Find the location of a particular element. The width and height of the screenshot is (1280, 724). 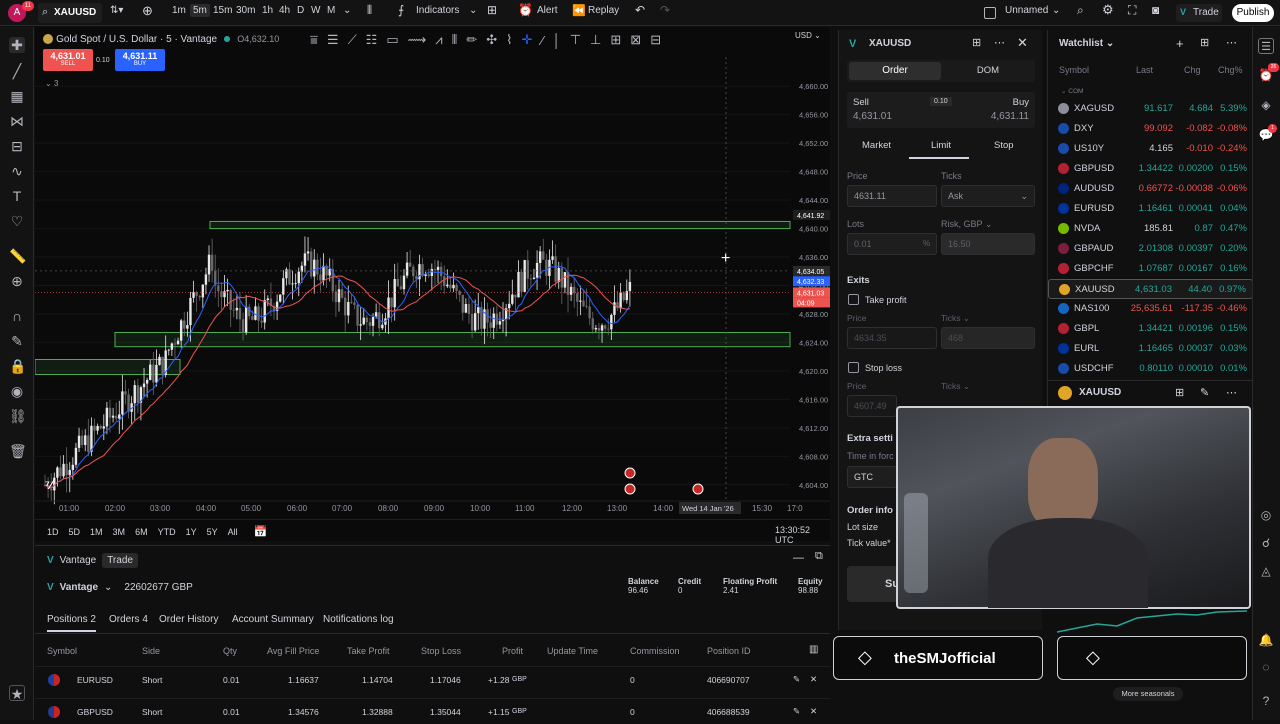

range-3m: 3M is located at coordinates (119, 532).